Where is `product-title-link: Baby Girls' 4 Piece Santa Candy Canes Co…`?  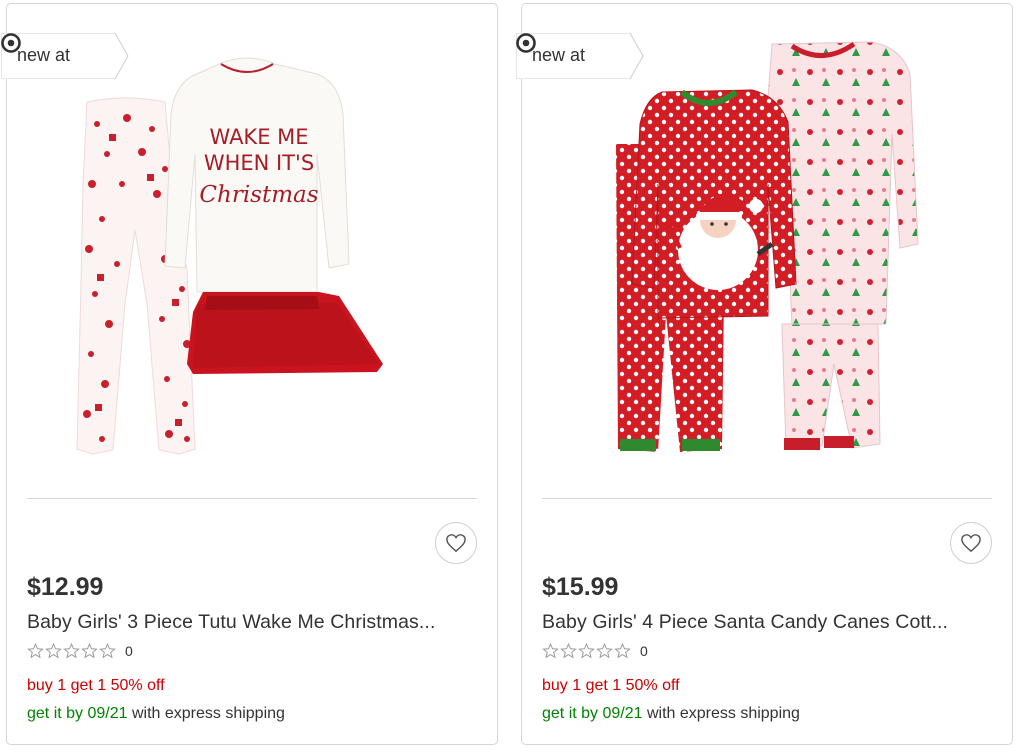
product-title-link: Baby Girls' 4 Piece Santa Candy Canes Co… is located at coordinates (745, 622).